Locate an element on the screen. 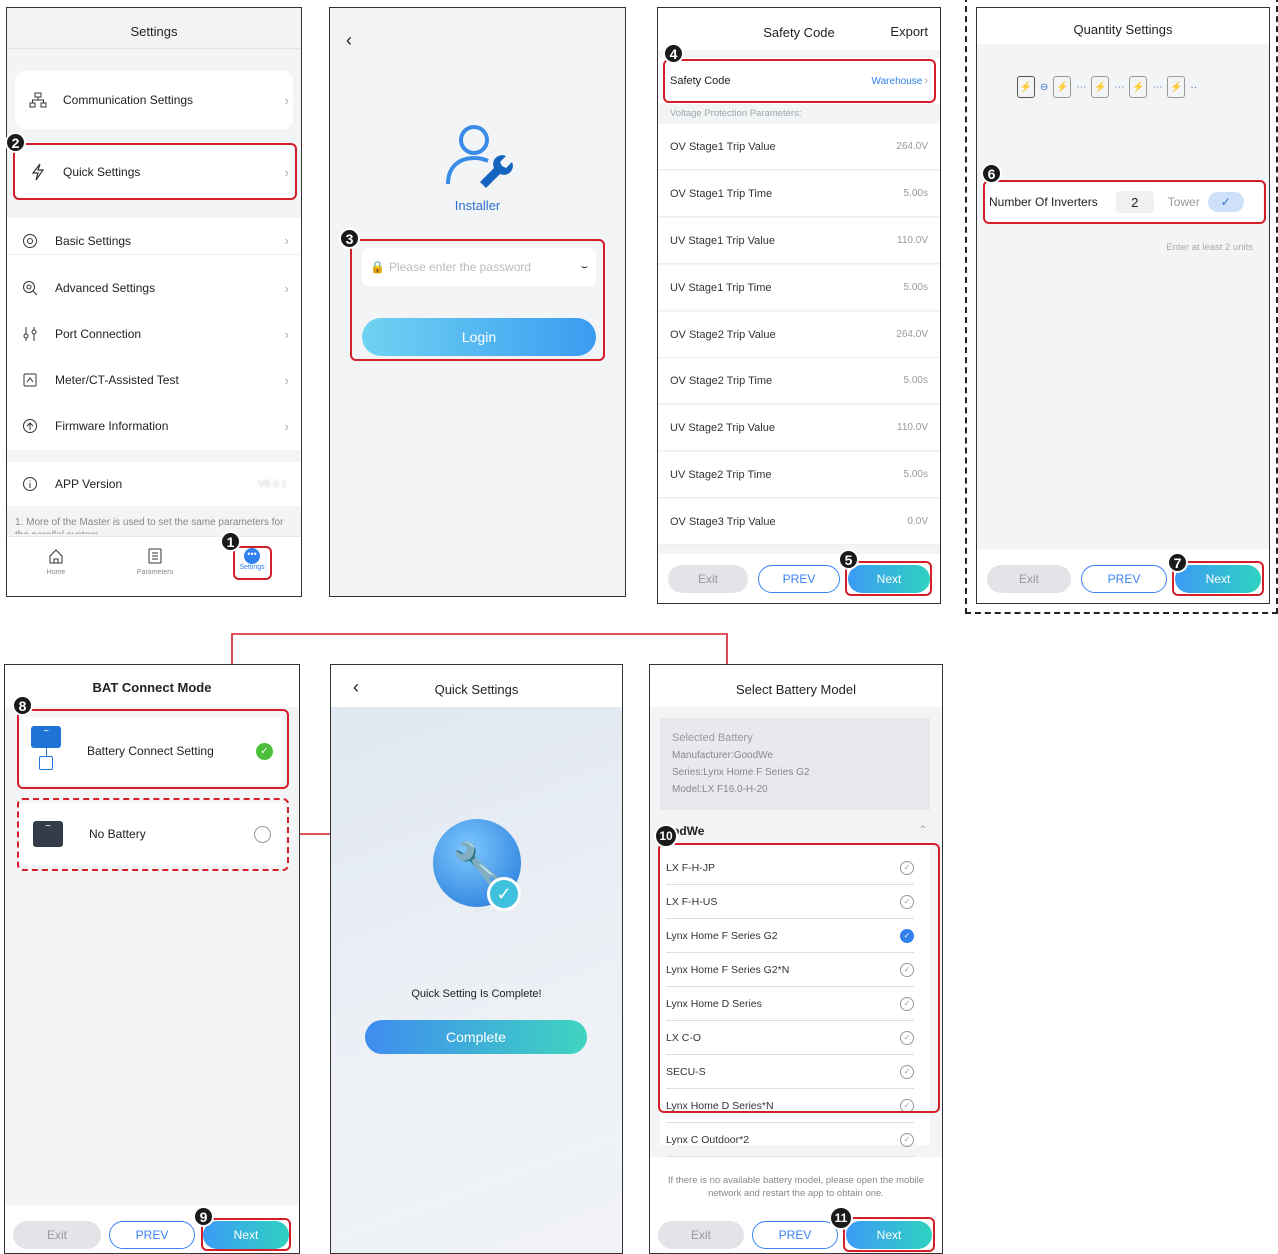  step-badge-11: 11 is located at coordinates (841, 1218).